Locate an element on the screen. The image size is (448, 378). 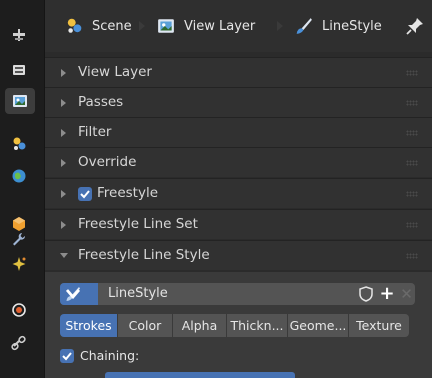
tab-physics is located at coordinates (19, 310).